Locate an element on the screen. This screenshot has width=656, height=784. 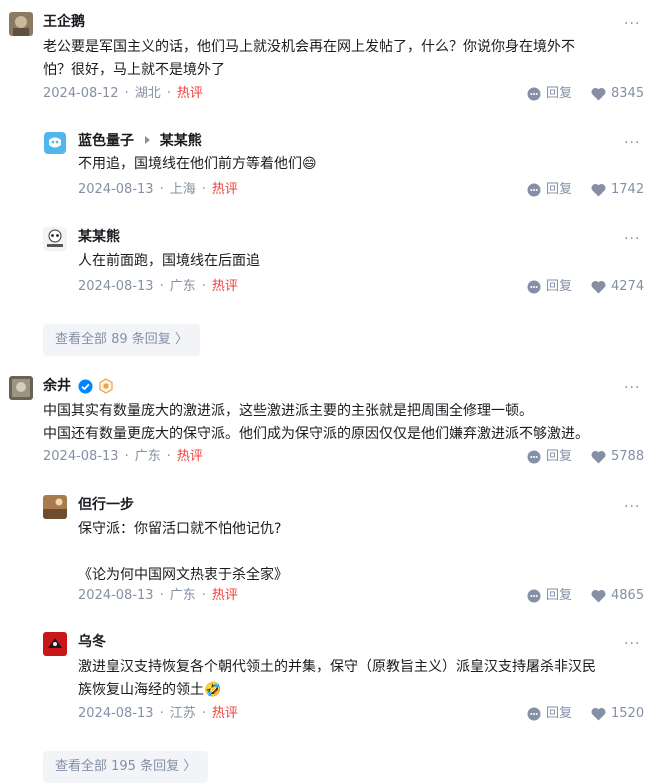
comment-meta: 2024-08-13 · 广东 · 热评 is located at coordinates (123, 456).